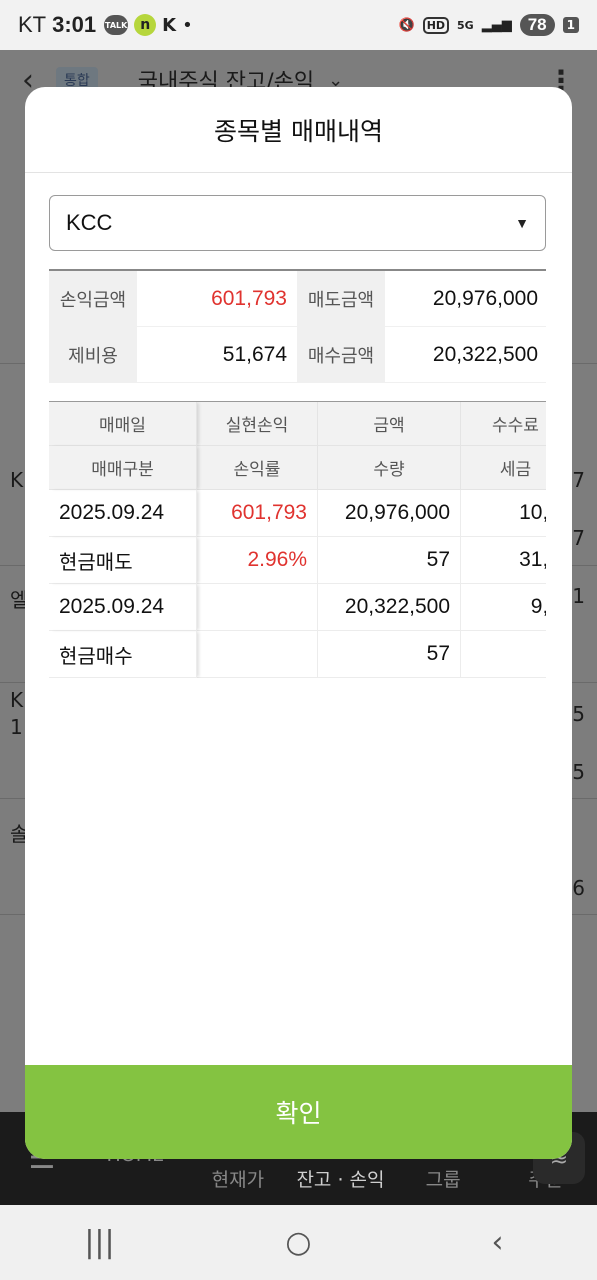 The height and width of the screenshot is (1280, 597). I want to click on column-header: 수수료, so click(503, 424).